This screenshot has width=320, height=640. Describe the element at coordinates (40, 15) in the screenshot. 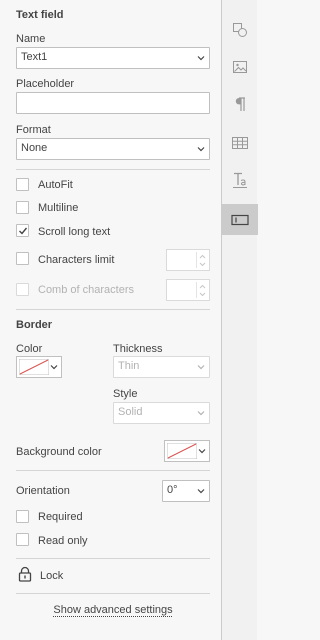

I see `panel-title: Text field` at that location.